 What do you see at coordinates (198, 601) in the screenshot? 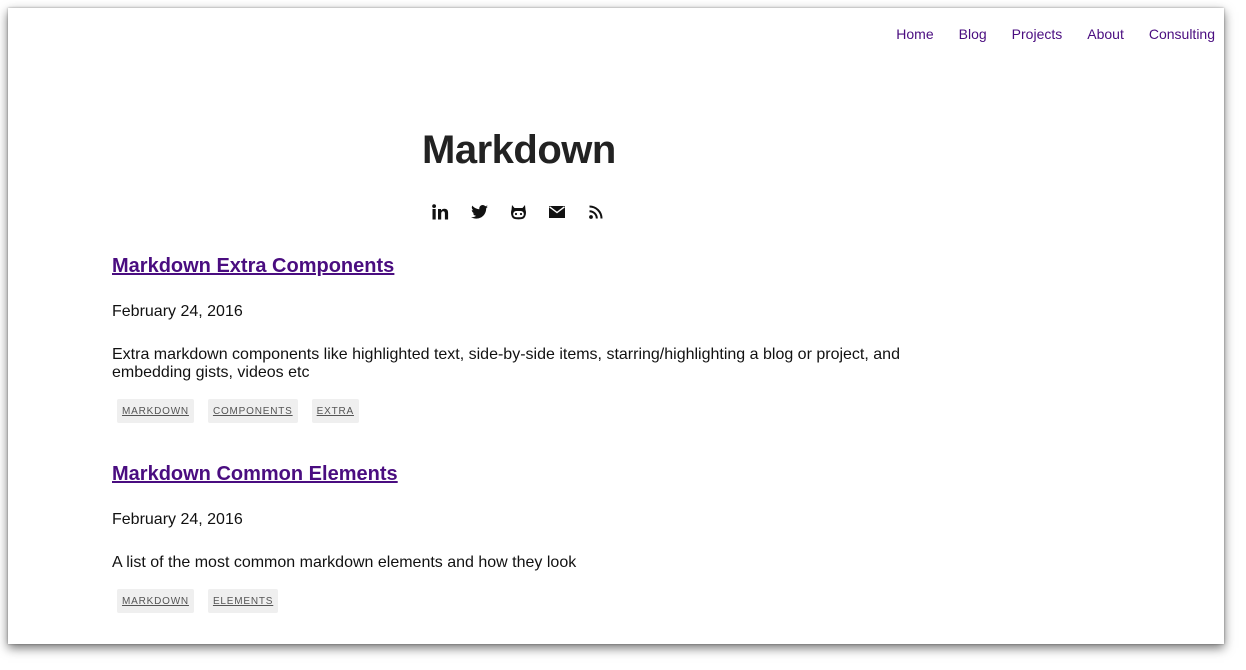
I see `post-tags: MARKDOWN ELEMENTS` at bounding box center [198, 601].